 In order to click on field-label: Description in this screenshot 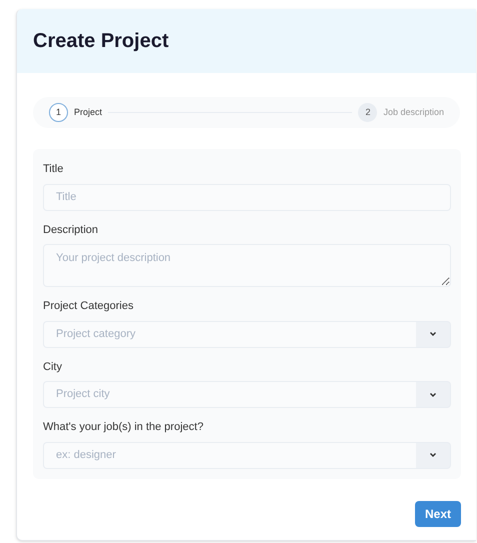, I will do `click(71, 230)`.